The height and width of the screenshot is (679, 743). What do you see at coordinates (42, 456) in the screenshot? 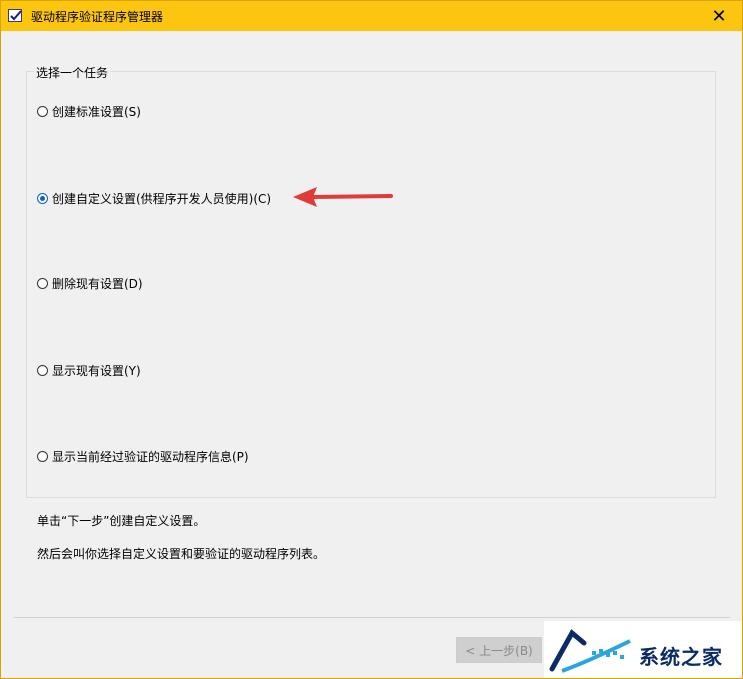
I see `radio-display-verified-info` at bounding box center [42, 456].